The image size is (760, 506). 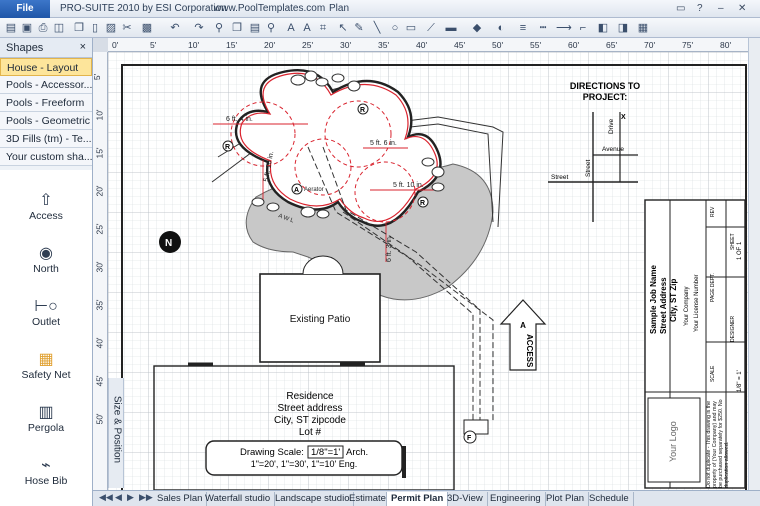 I want to click on connector-icon: ⟋, so click(x=431, y=28).